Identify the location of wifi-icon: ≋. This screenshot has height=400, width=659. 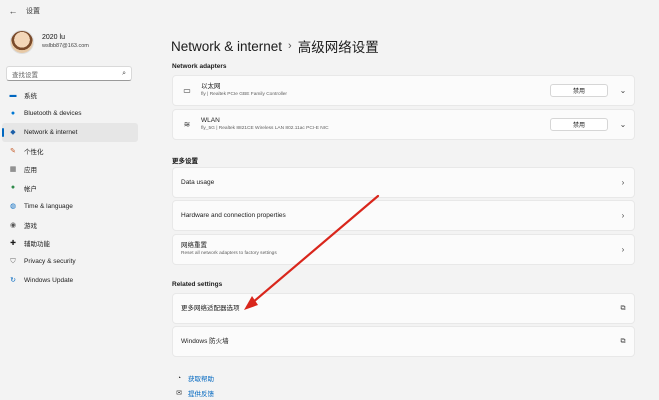
(187, 124).